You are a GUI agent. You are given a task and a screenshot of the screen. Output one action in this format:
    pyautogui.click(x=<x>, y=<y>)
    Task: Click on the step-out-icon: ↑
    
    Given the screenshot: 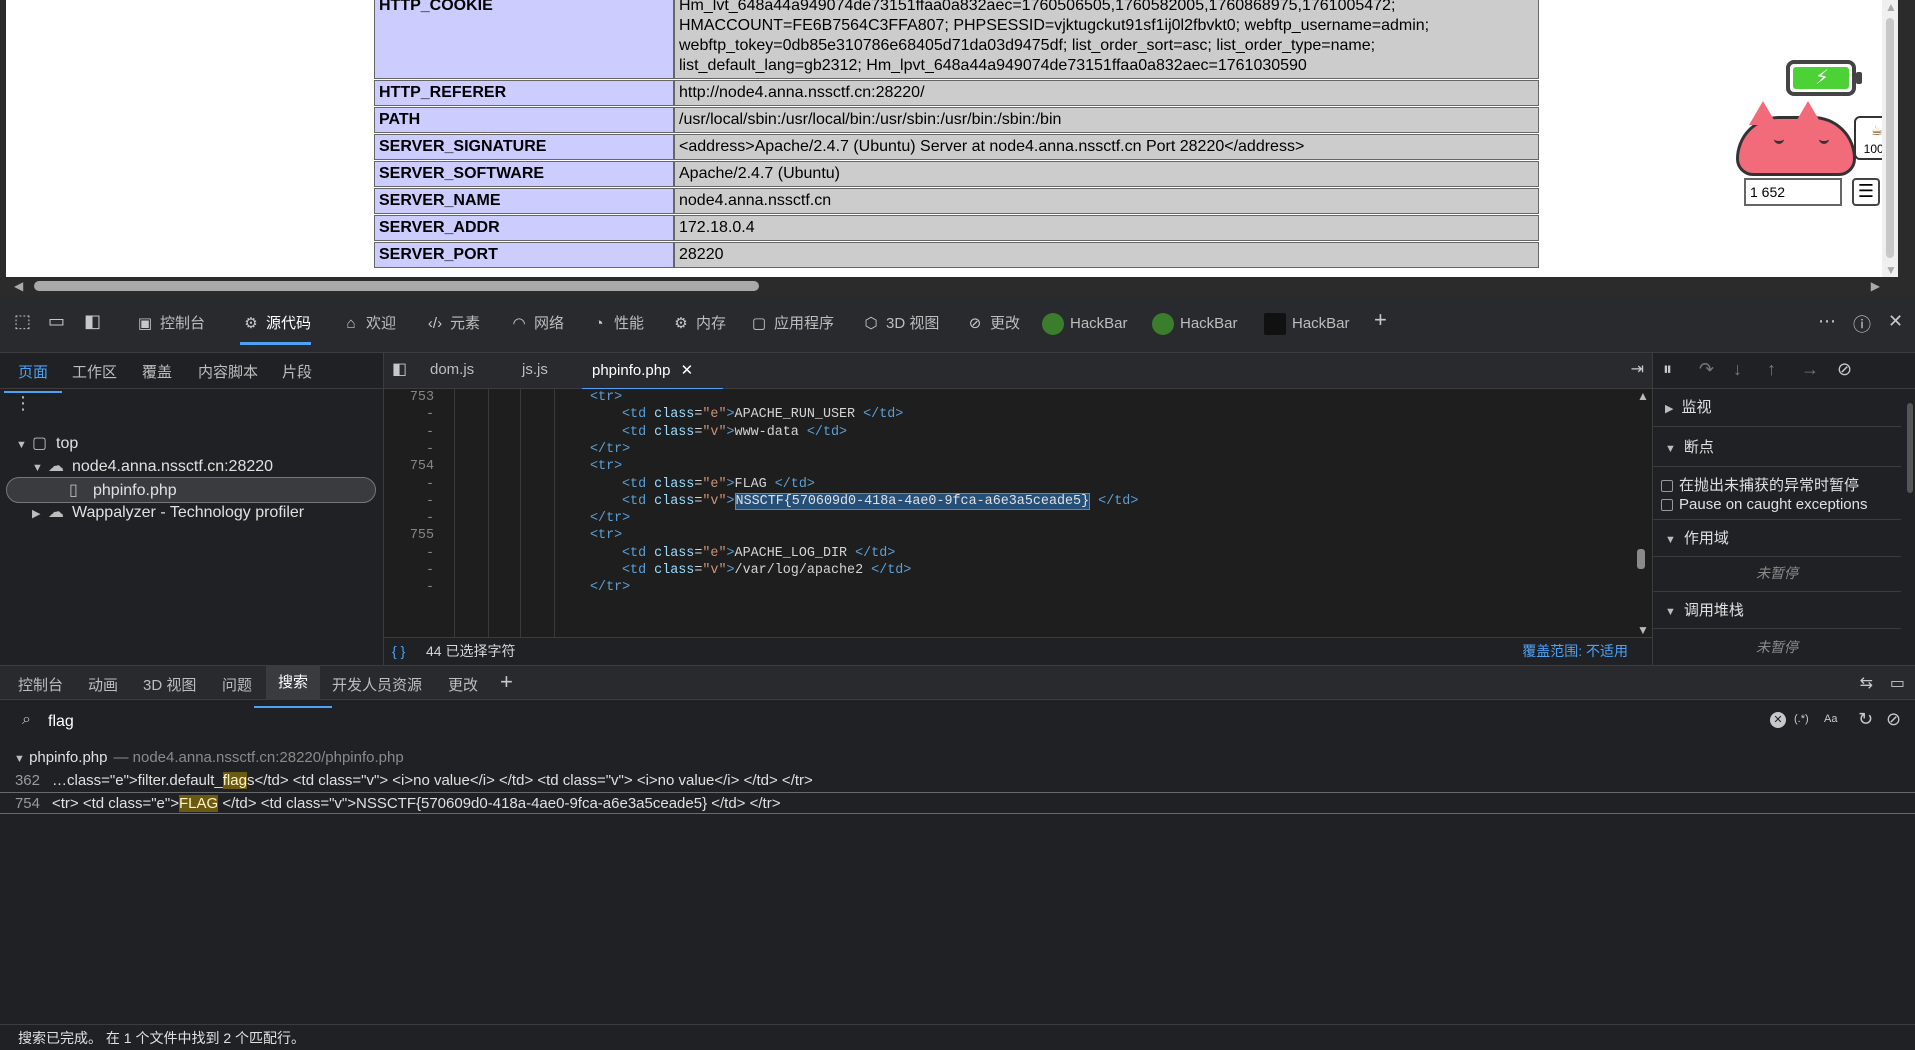 What is the action you would take?
    pyautogui.click(x=1771, y=369)
    